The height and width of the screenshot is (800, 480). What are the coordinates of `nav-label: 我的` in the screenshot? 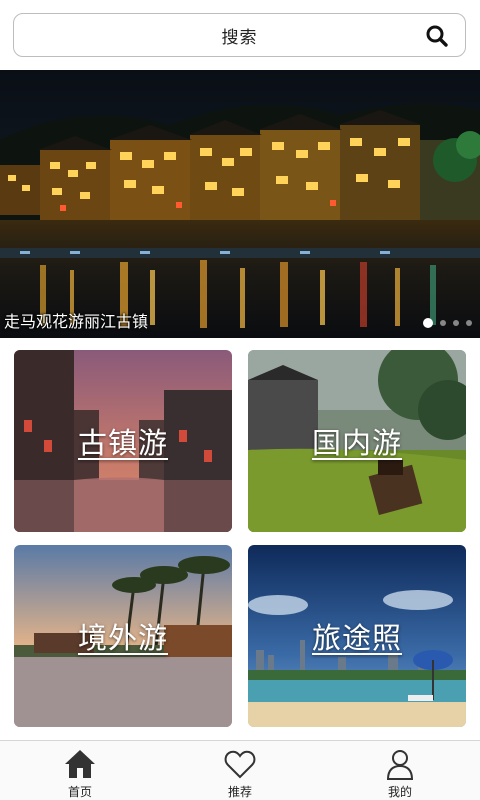 It's located at (399, 792).